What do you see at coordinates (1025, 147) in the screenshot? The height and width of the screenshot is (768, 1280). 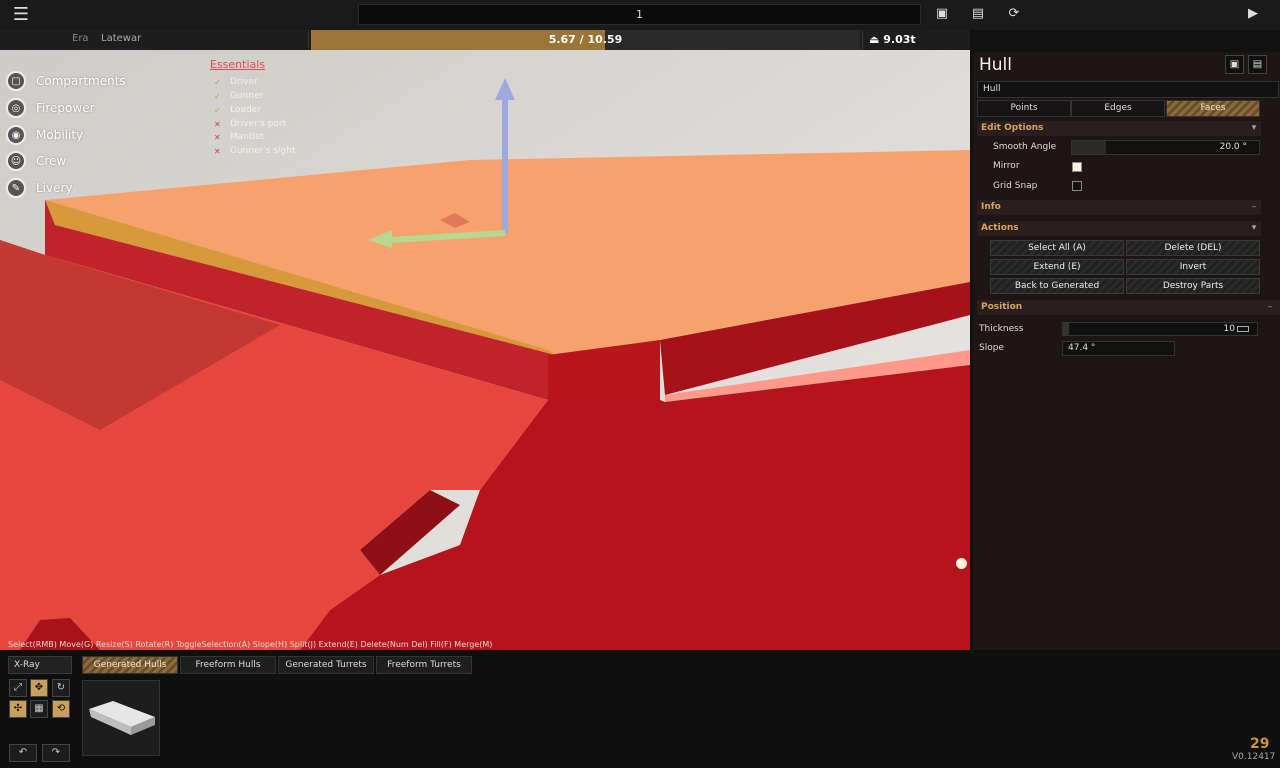 I see `smooth-angle-label: Smooth Angle` at bounding box center [1025, 147].